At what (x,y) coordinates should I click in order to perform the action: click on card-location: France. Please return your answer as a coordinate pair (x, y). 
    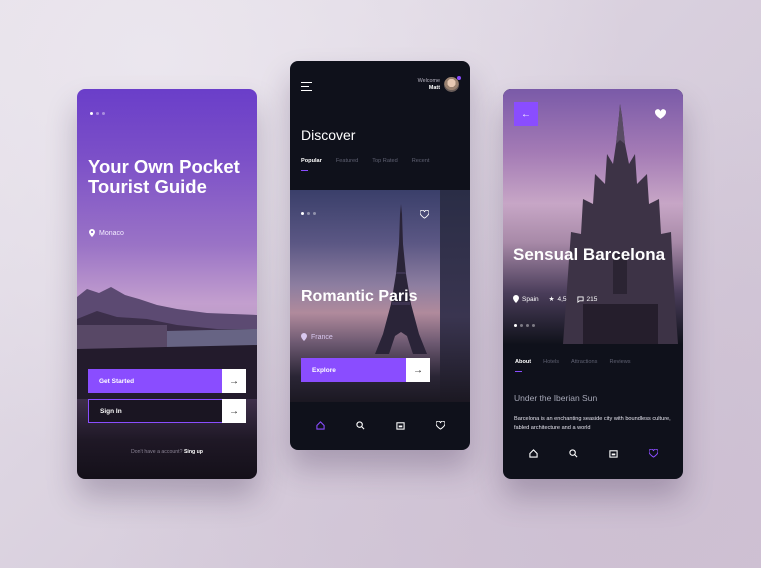
    Looking at the image, I should click on (317, 337).